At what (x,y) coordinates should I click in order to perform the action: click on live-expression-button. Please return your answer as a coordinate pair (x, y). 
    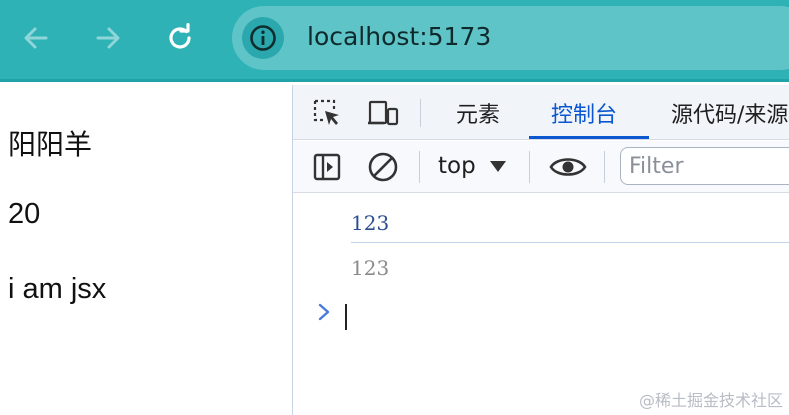
    Looking at the image, I should click on (568, 167).